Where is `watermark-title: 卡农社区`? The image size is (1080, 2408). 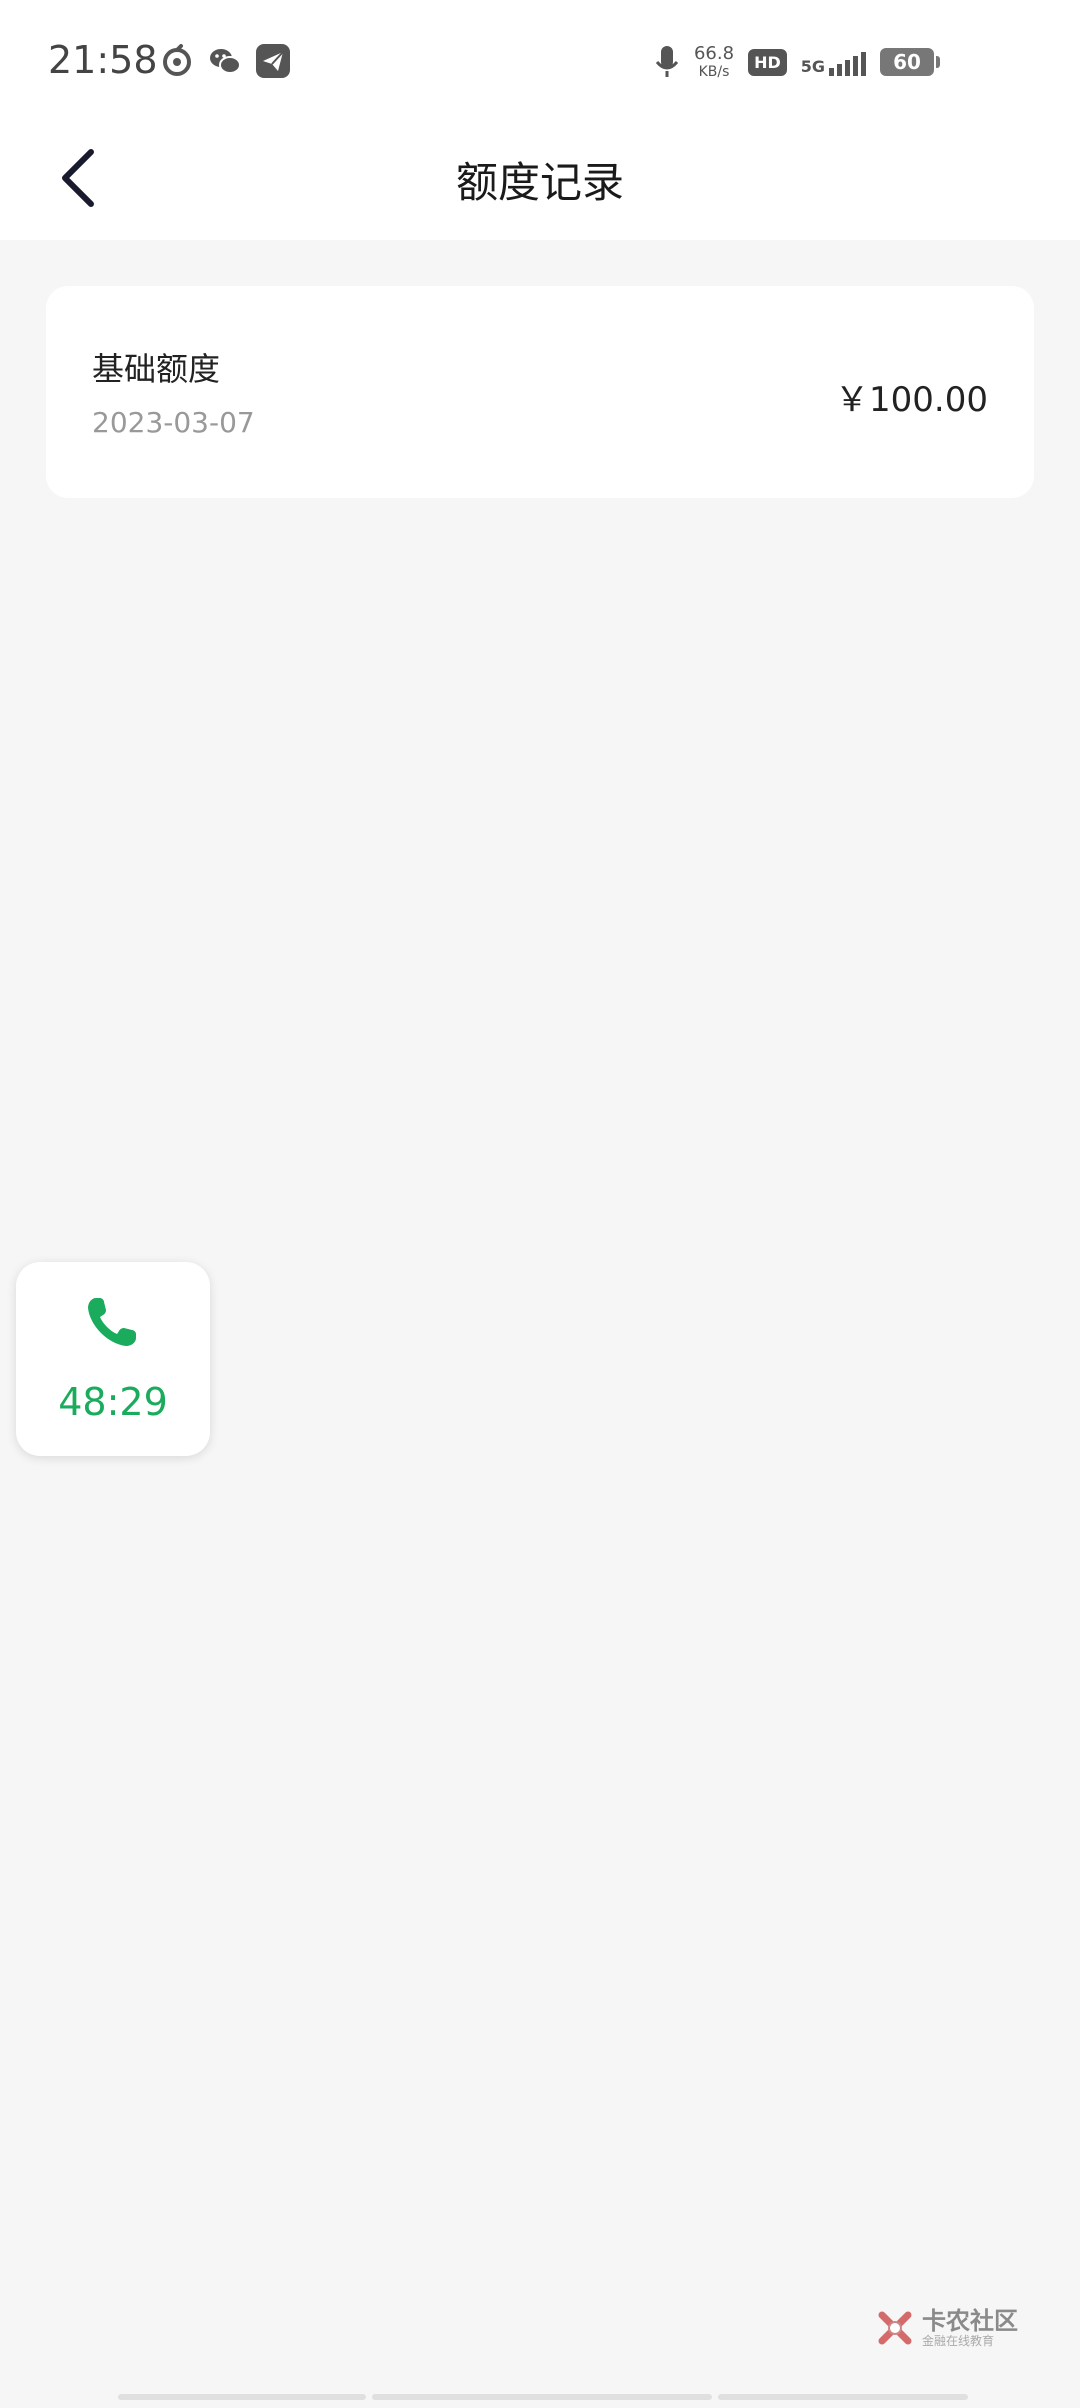 watermark-title: 卡农社区 is located at coordinates (970, 2321).